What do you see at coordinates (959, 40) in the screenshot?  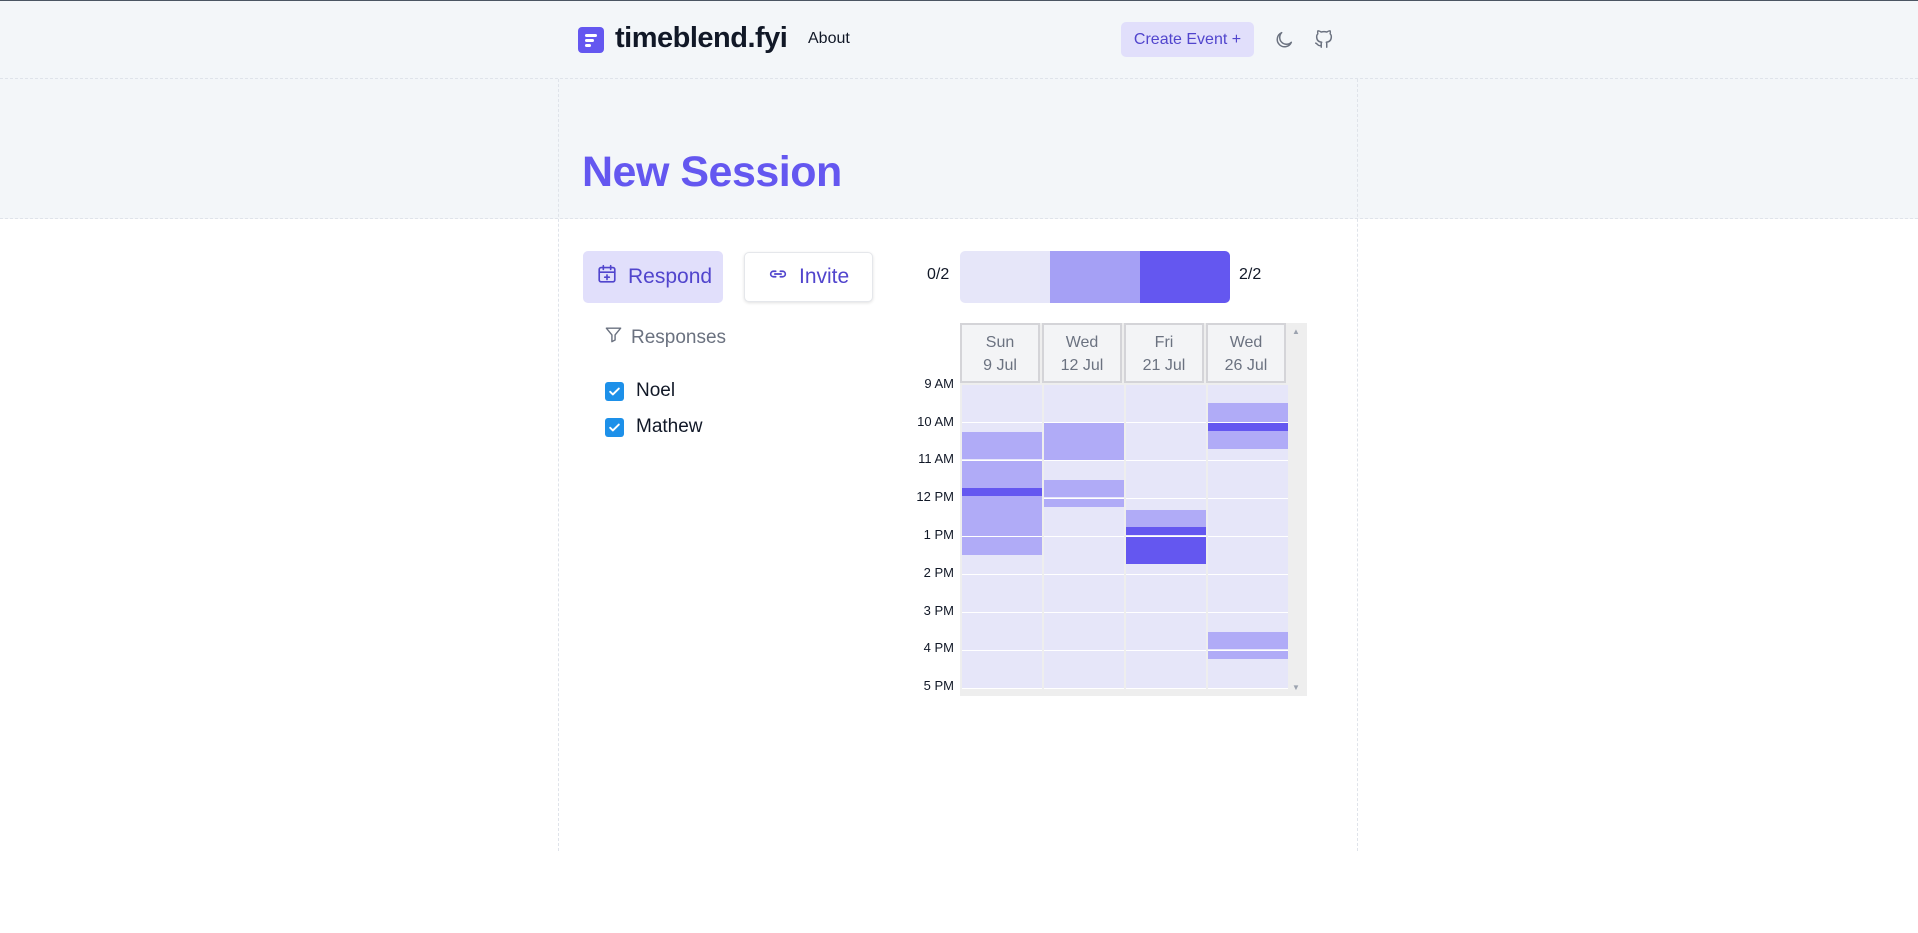 I see `top-navbar` at bounding box center [959, 40].